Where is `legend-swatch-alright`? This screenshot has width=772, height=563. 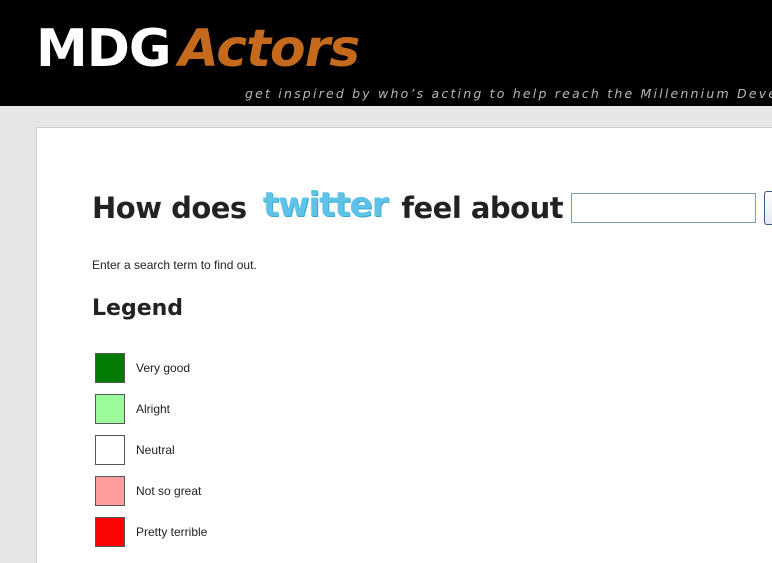
legend-swatch-alright is located at coordinates (110, 408).